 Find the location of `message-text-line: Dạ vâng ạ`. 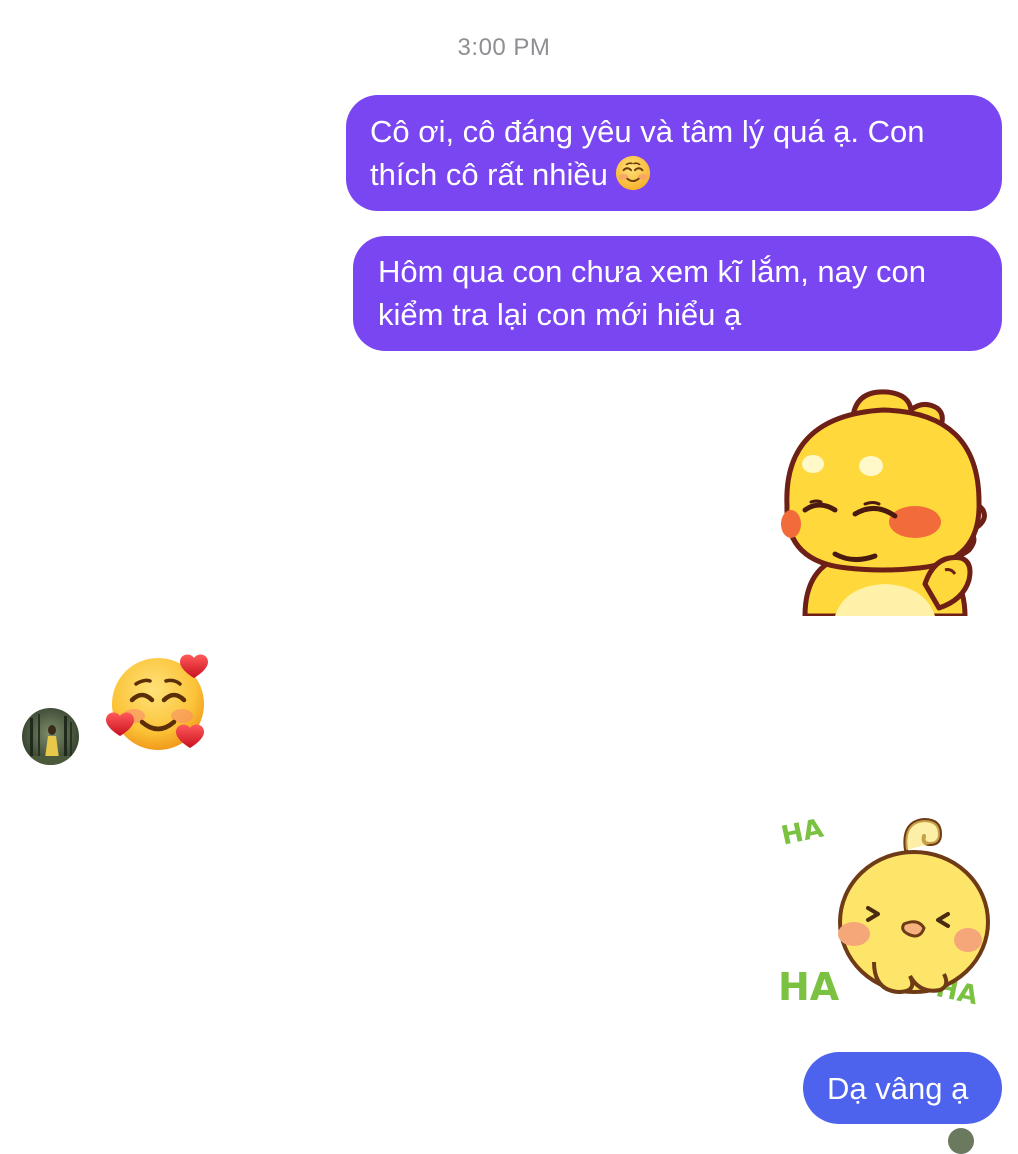

message-text-line: Dạ vâng ạ is located at coordinates (898, 1088).